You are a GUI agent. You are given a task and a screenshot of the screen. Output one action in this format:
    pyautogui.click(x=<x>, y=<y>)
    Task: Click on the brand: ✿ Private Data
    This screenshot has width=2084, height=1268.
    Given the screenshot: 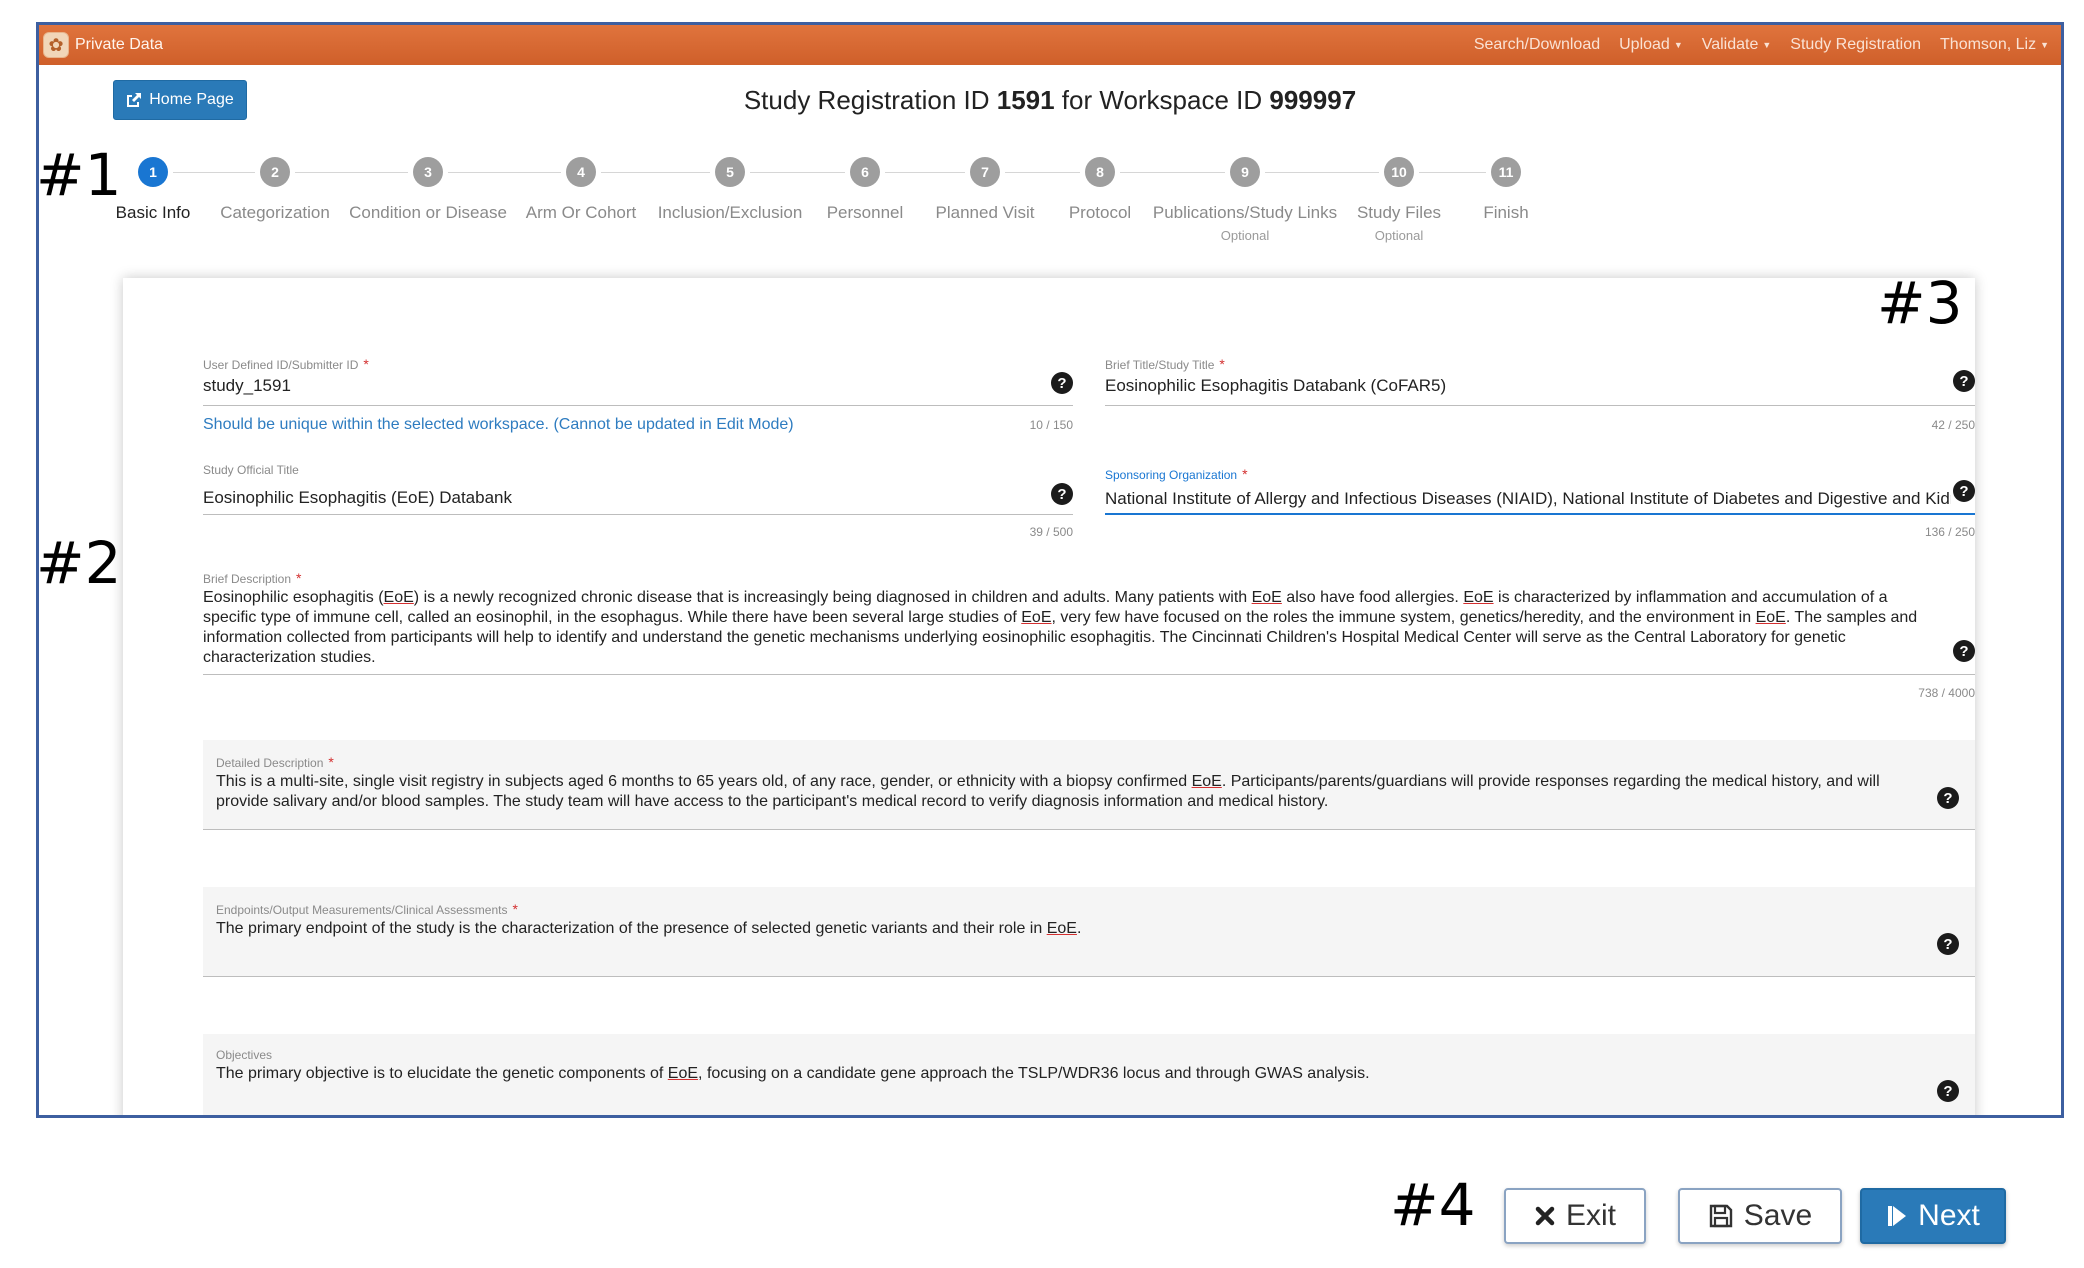 What is the action you would take?
    pyautogui.click(x=101, y=45)
    